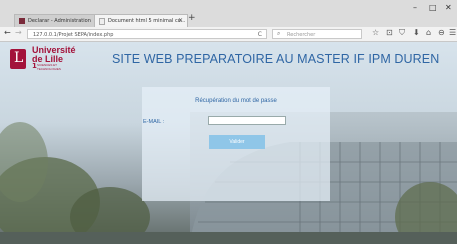  I want to click on tab-label: Declarar - Administration, so click(59, 21).